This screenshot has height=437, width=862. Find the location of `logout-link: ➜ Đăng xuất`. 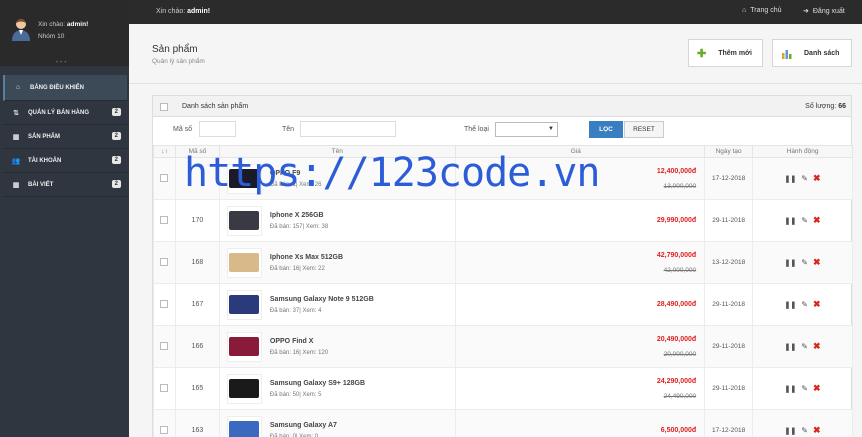

logout-link: ➜ Đăng xuất is located at coordinates (824, 11).